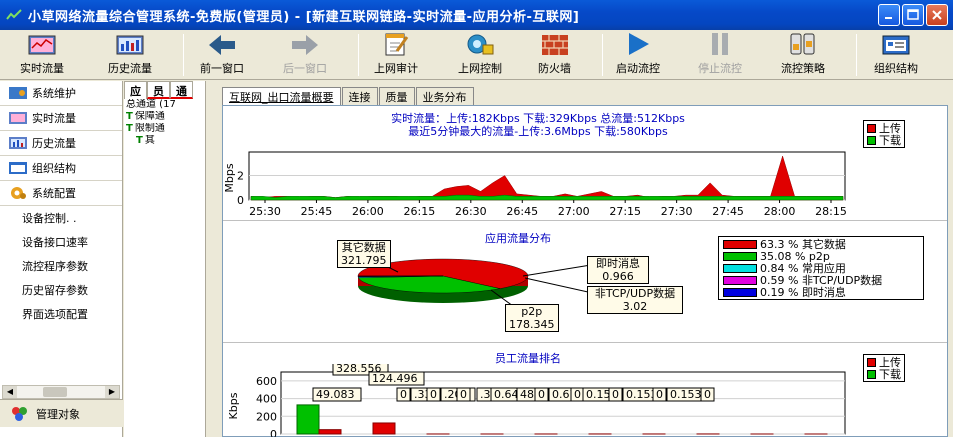 The width and height of the screenshot is (953, 437). I want to click on traffic-x-tick-label: 25:30, so click(265, 211).